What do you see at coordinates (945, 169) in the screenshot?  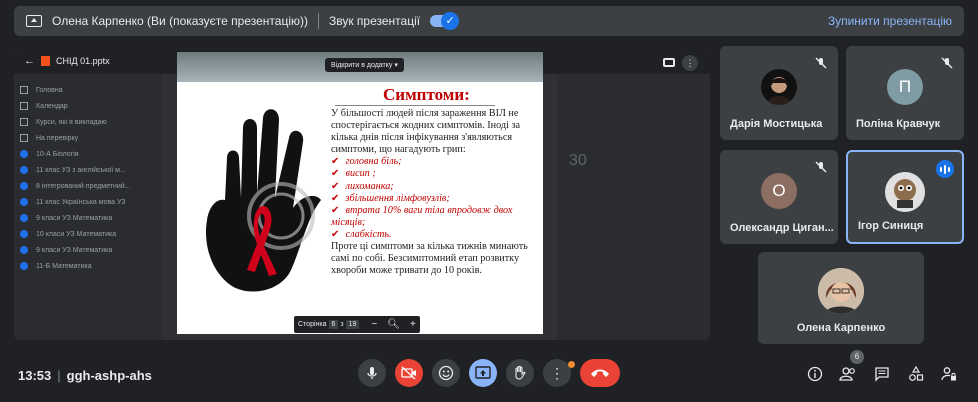 I see `speaking-indicator-icon` at bounding box center [945, 169].